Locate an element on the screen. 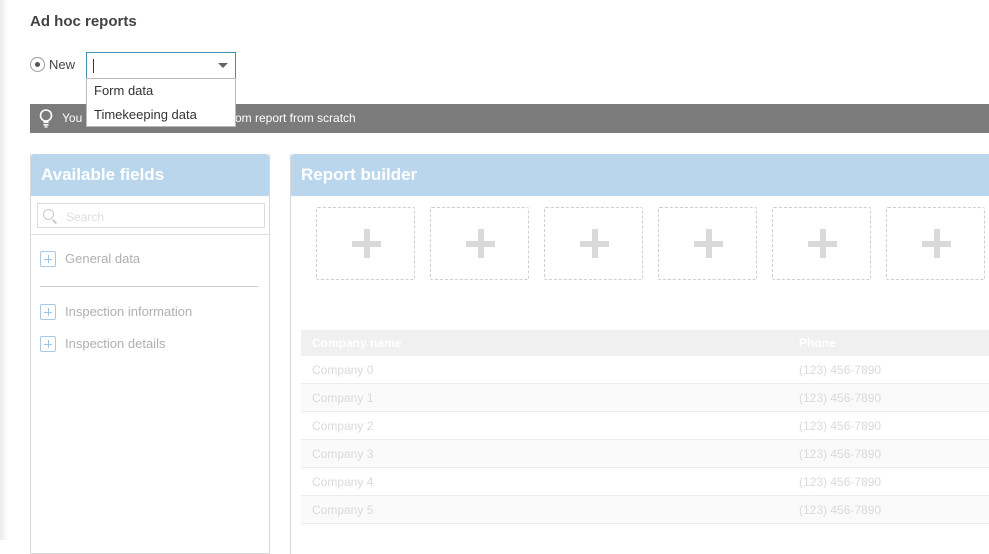 This screenshot has width=989, height=554. fields-search-input: Search is located at coordinates (151, 215).